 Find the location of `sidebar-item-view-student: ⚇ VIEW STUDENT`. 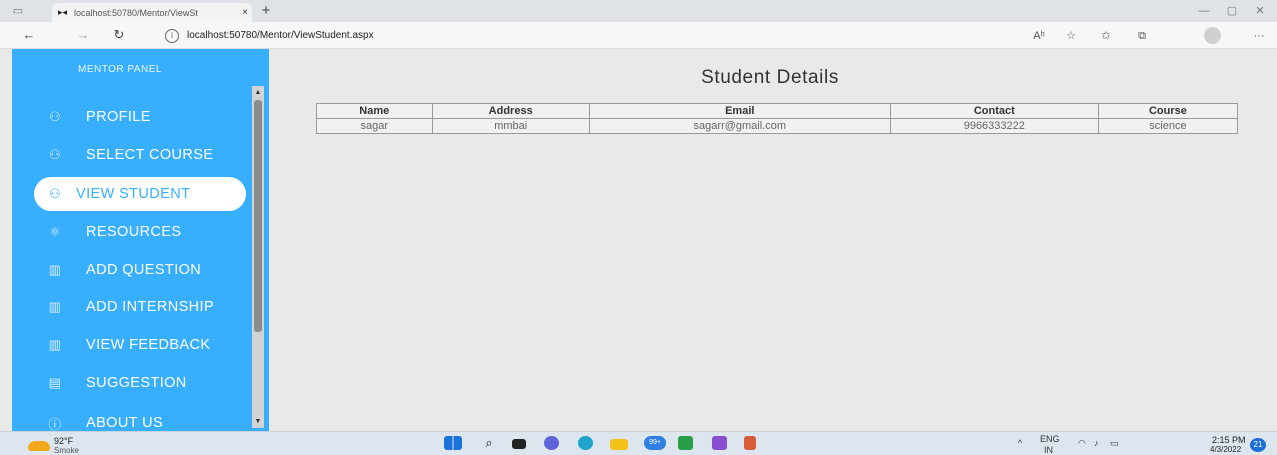

sidebar-item-view-student: ⚇ VIEW STUDENT is located at coordinates (140, 194).